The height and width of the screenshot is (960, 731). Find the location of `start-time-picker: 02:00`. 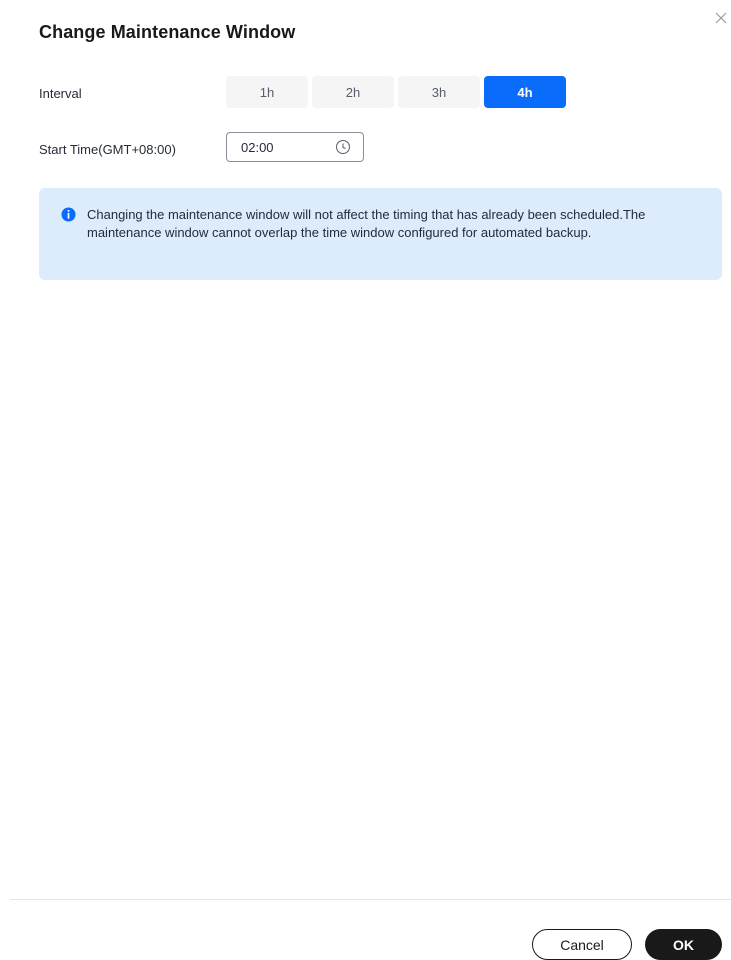

start-time-picker: 02:00 is located at coordinates (295, 147).